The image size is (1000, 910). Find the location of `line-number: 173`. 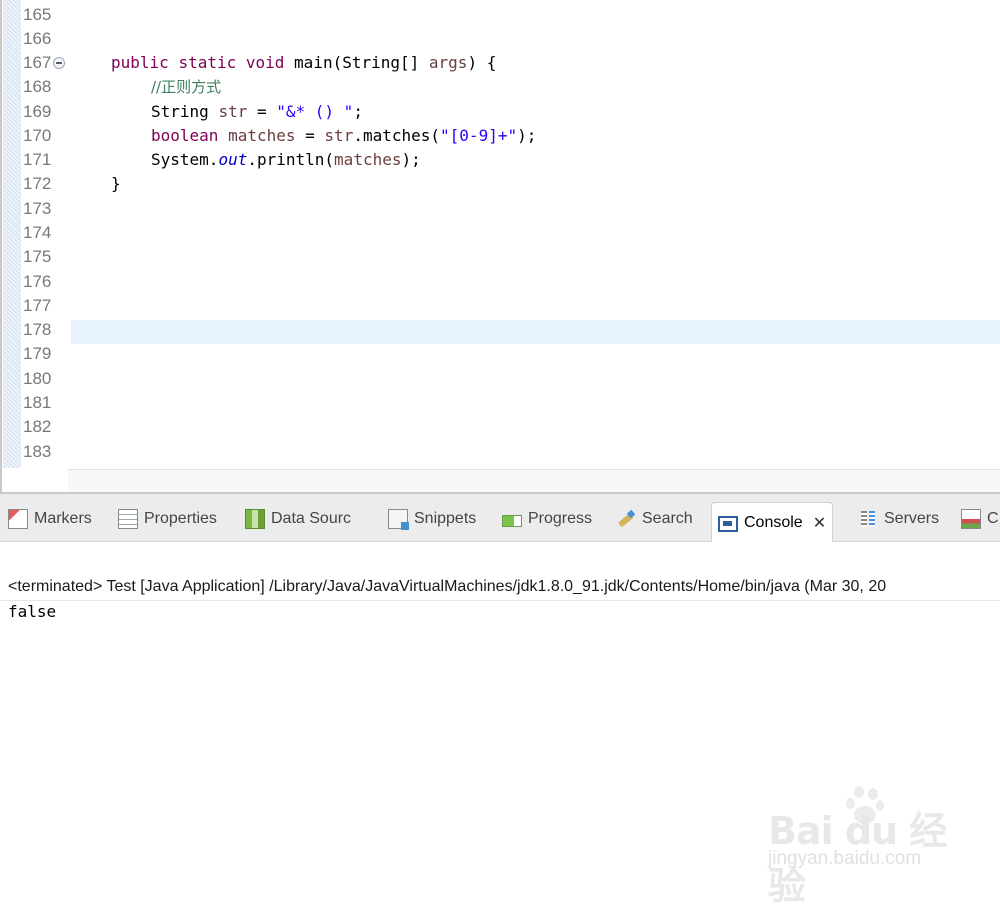

line-number: 173 is located at coordinates (37, 208).